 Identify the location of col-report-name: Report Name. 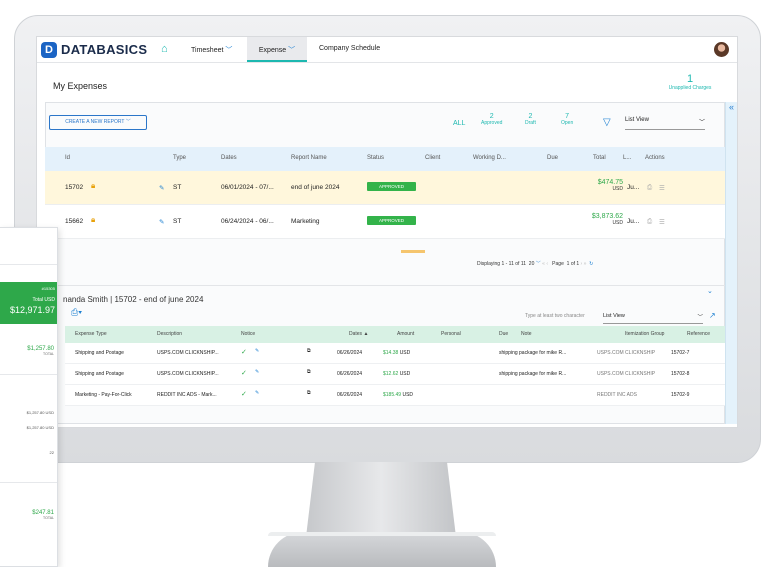
(309, 158).